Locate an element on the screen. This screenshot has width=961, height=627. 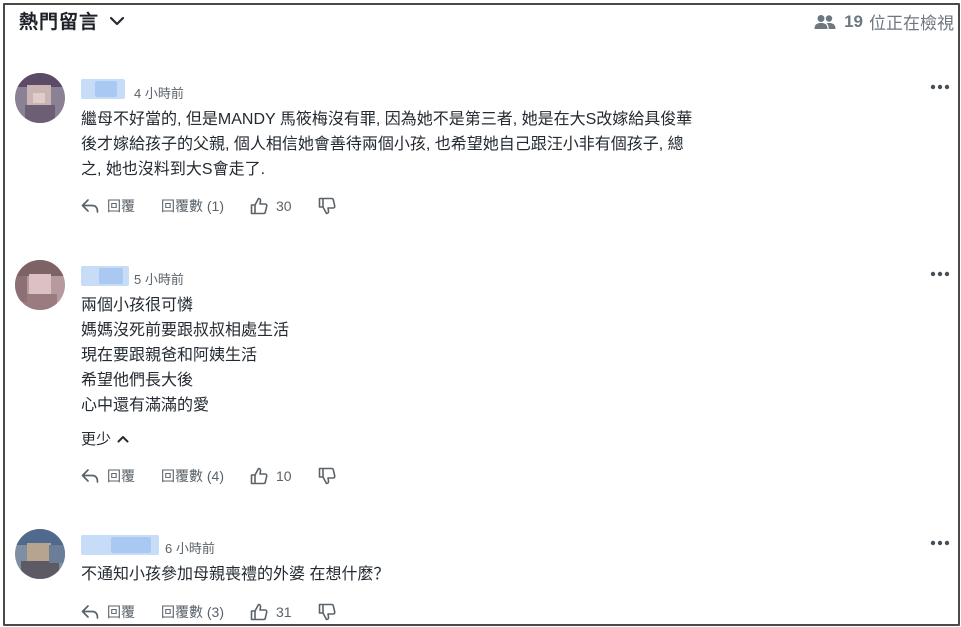
comment-body: 不通知小孩參加母親喪禮的外婆 在想什麼？ is located at coordinates (235, 574).